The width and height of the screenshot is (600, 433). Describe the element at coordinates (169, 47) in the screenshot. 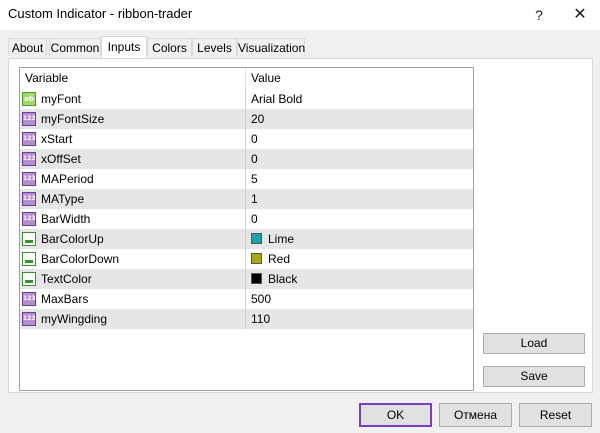

I see `tab-colors: Colors` at that location.